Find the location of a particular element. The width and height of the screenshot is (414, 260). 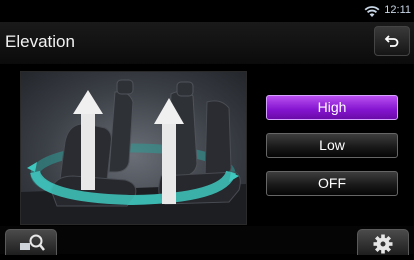

page-title: Elevation is located at coordinates (40, 41).